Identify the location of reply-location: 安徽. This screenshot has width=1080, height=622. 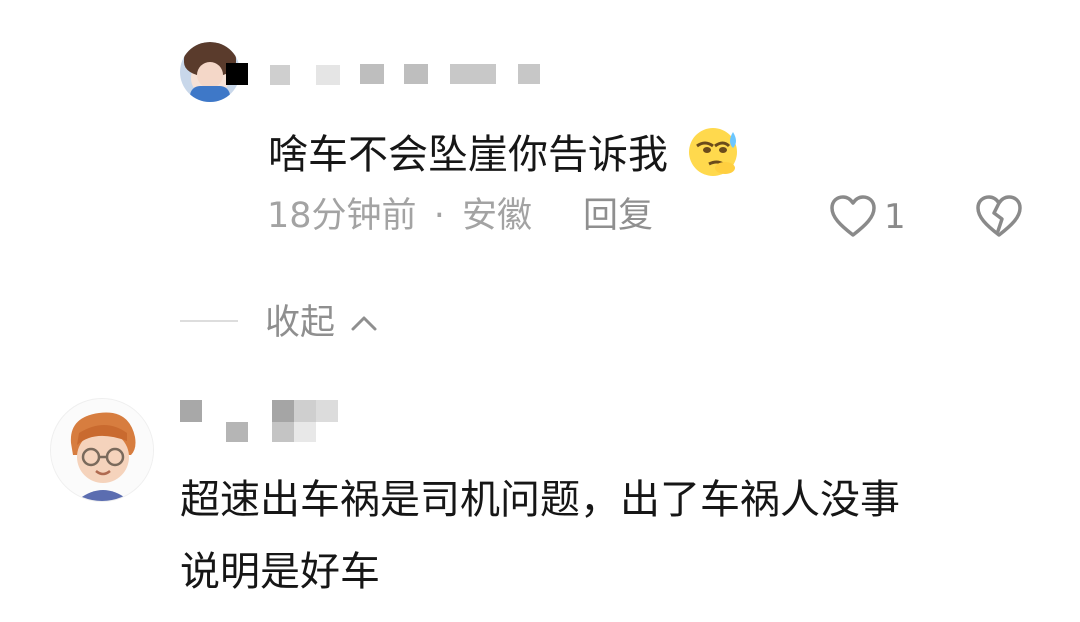
(496, 216).